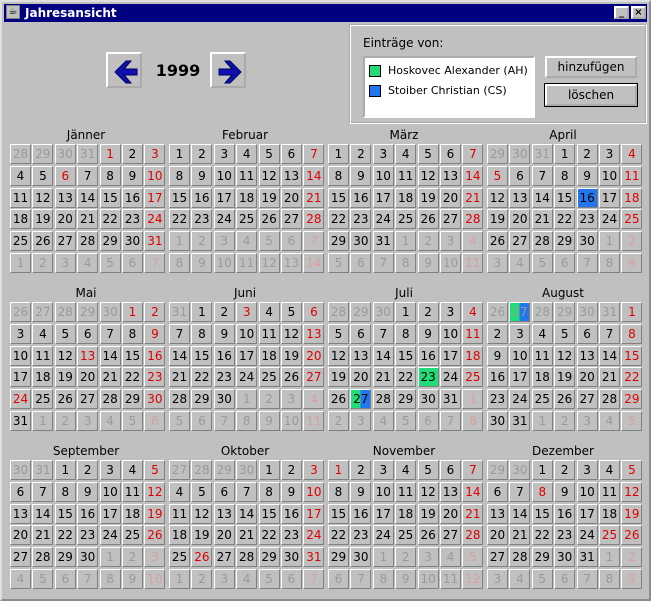  Describe the element at coordinates (361, 535) in the screenshot. I see `day-cell: 23` at that location.